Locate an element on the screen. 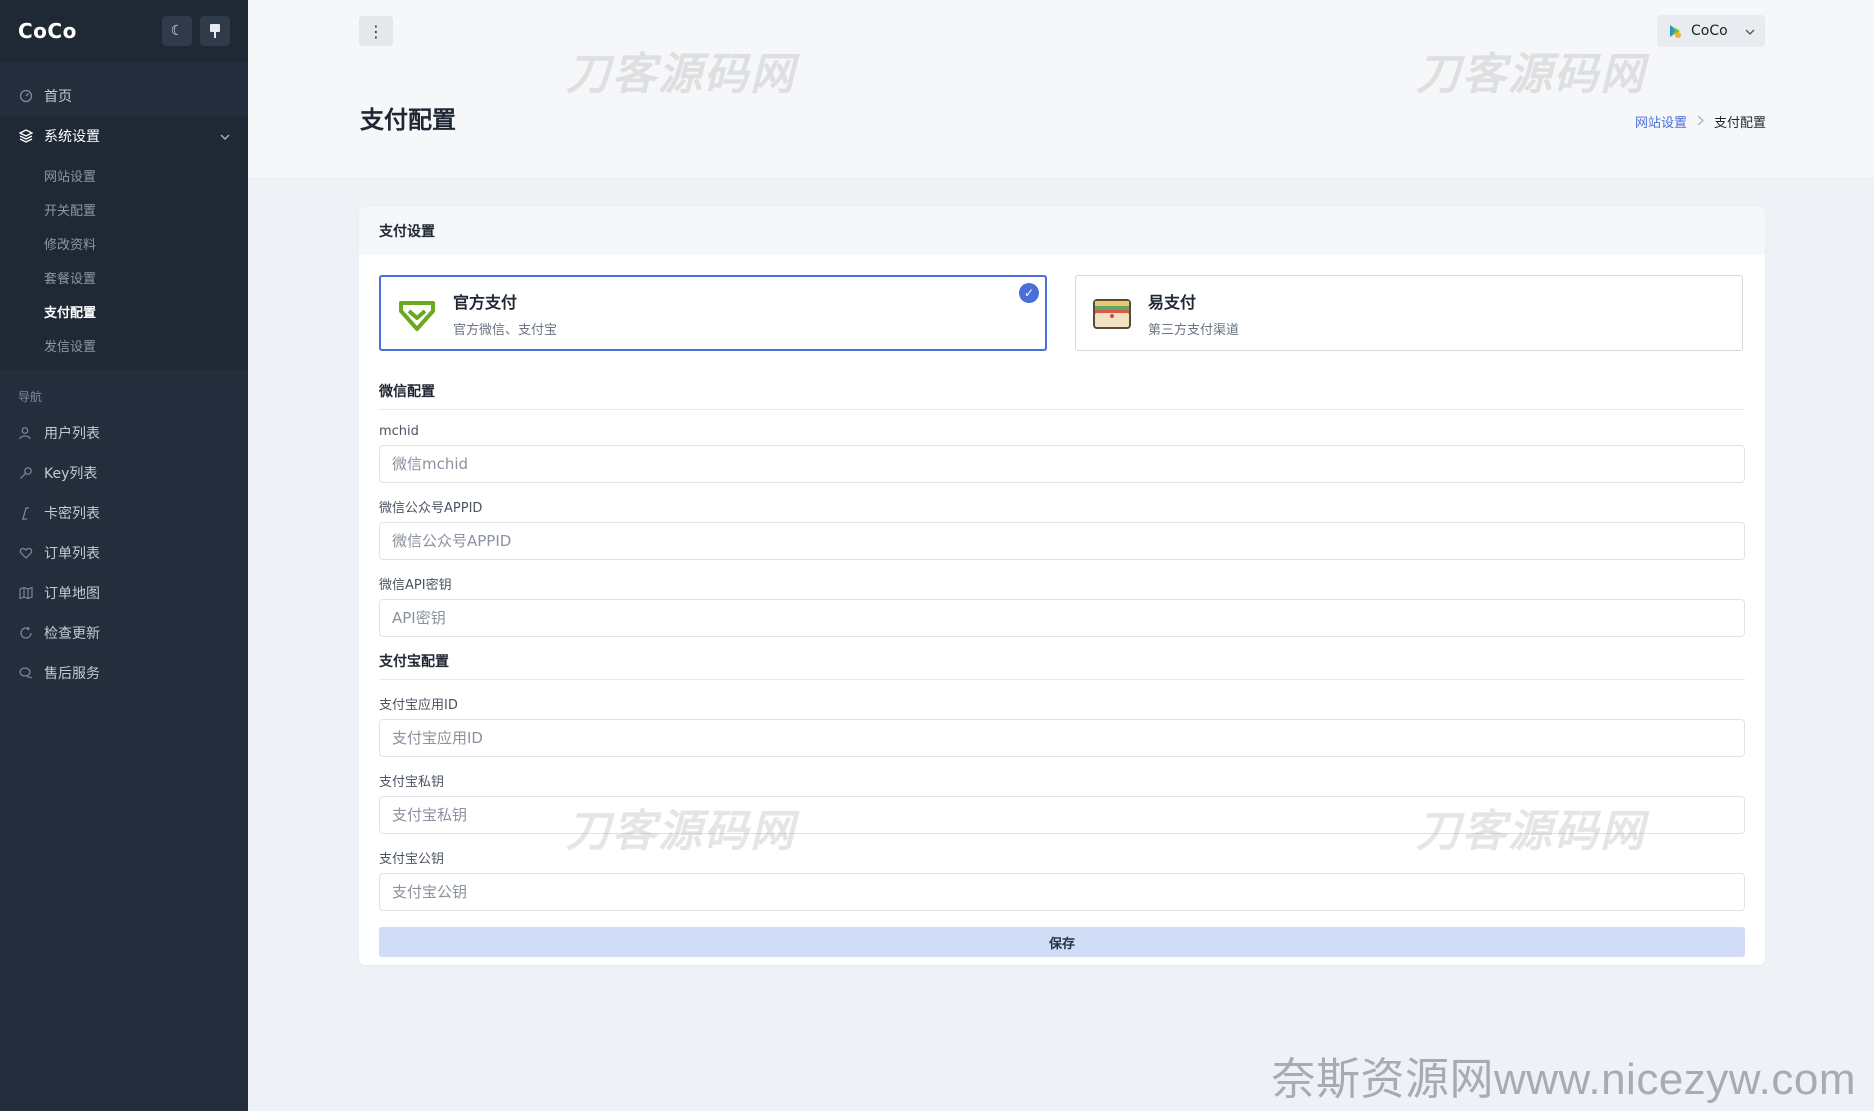 Image resolution: width=1874 pixels, height=1111 pixels. breadcrumb-link-site-settings: 网站设置 is located at coordinates (1661, 121).